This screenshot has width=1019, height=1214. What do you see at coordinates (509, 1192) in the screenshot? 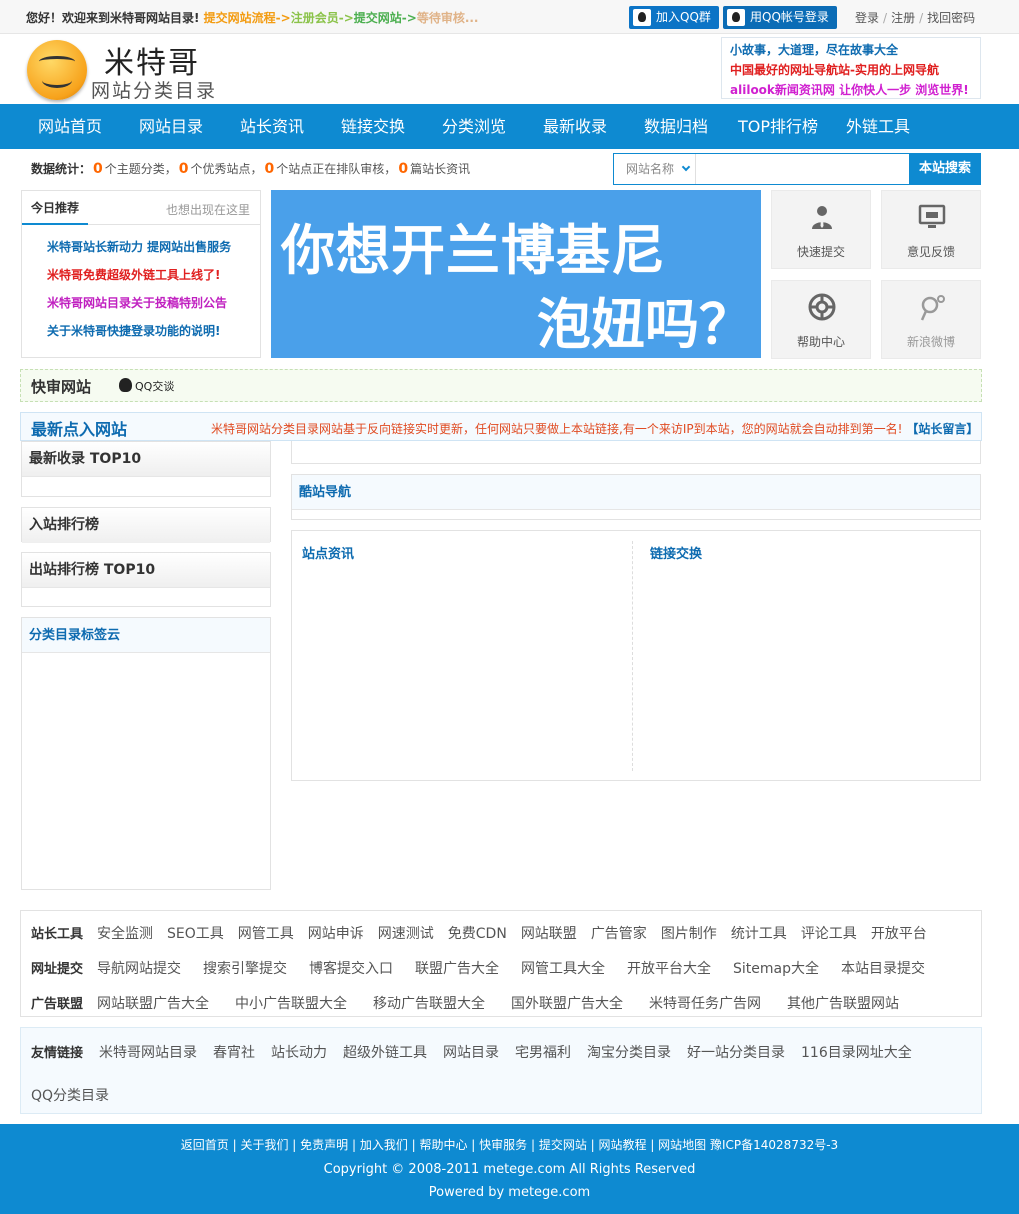
I see `footer-powered: Powered by metege.com` at bounding box center [509, 1192].